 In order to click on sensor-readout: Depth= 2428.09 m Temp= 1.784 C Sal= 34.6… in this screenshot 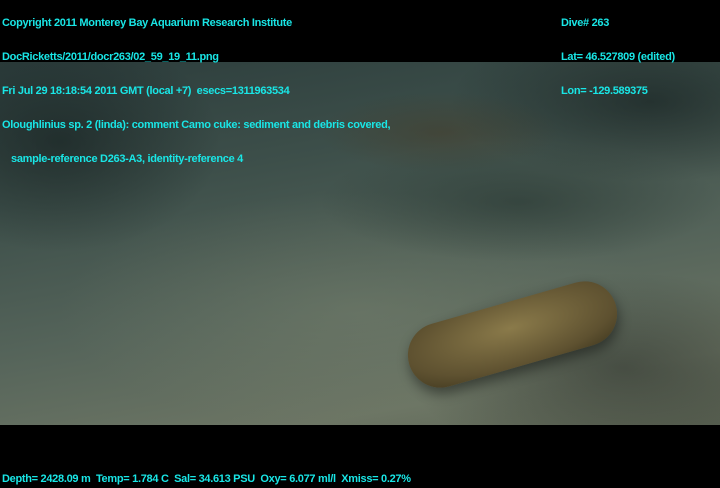, I will do `click(206, 479)`.